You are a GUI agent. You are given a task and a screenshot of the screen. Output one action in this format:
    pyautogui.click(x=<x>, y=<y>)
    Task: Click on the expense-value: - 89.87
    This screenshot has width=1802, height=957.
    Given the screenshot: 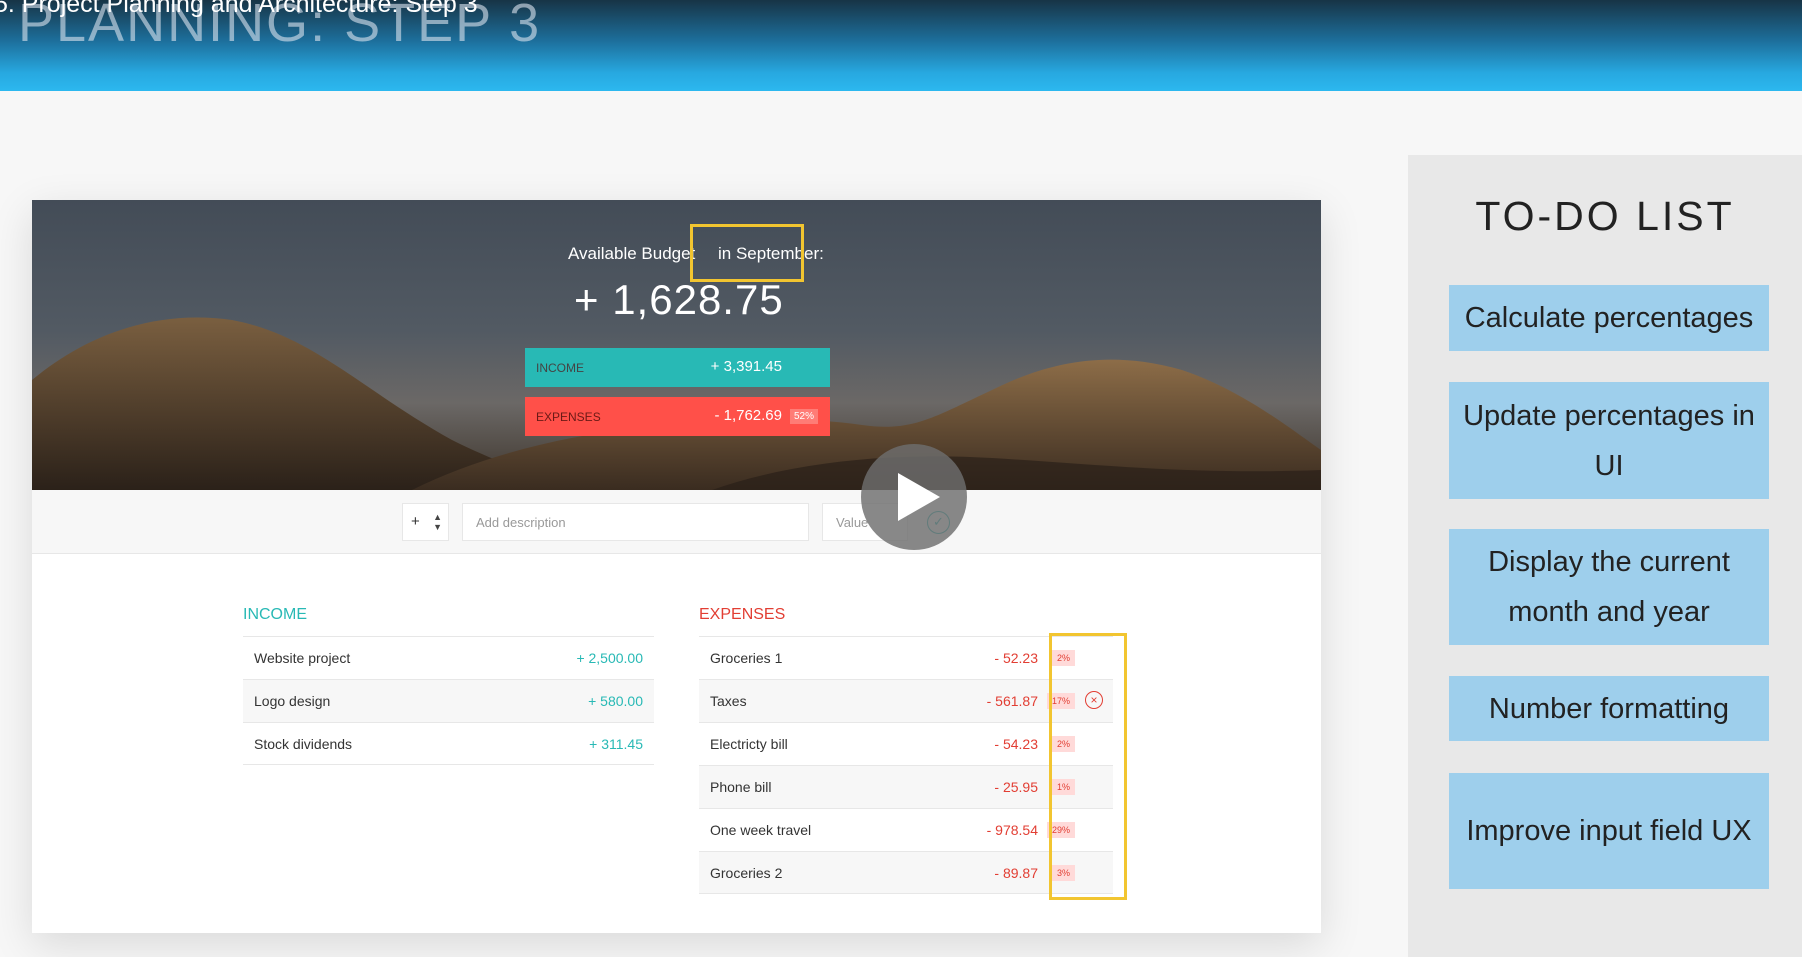 What is the action you would take?
    pyautogui.click(x=1016, y=873)
    